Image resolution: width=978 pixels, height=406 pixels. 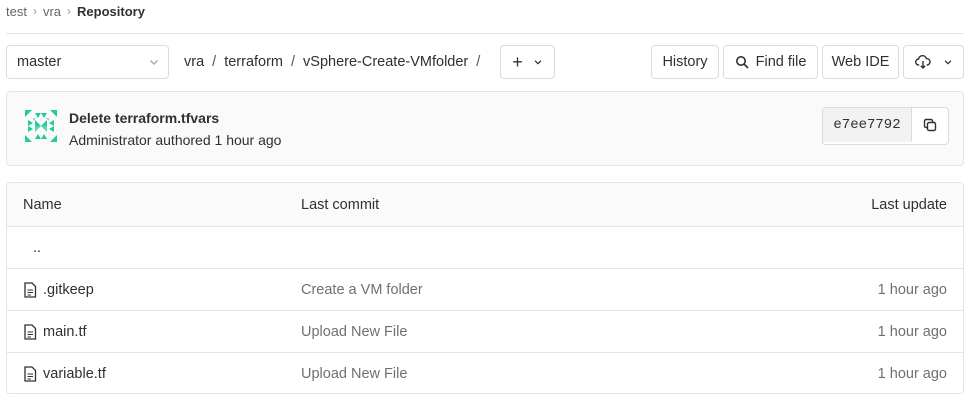 What do you see at coordinates (16, 11) in the screenshot?
I see `breadcrumb-item-test: test` at bounding box center [16, 11].